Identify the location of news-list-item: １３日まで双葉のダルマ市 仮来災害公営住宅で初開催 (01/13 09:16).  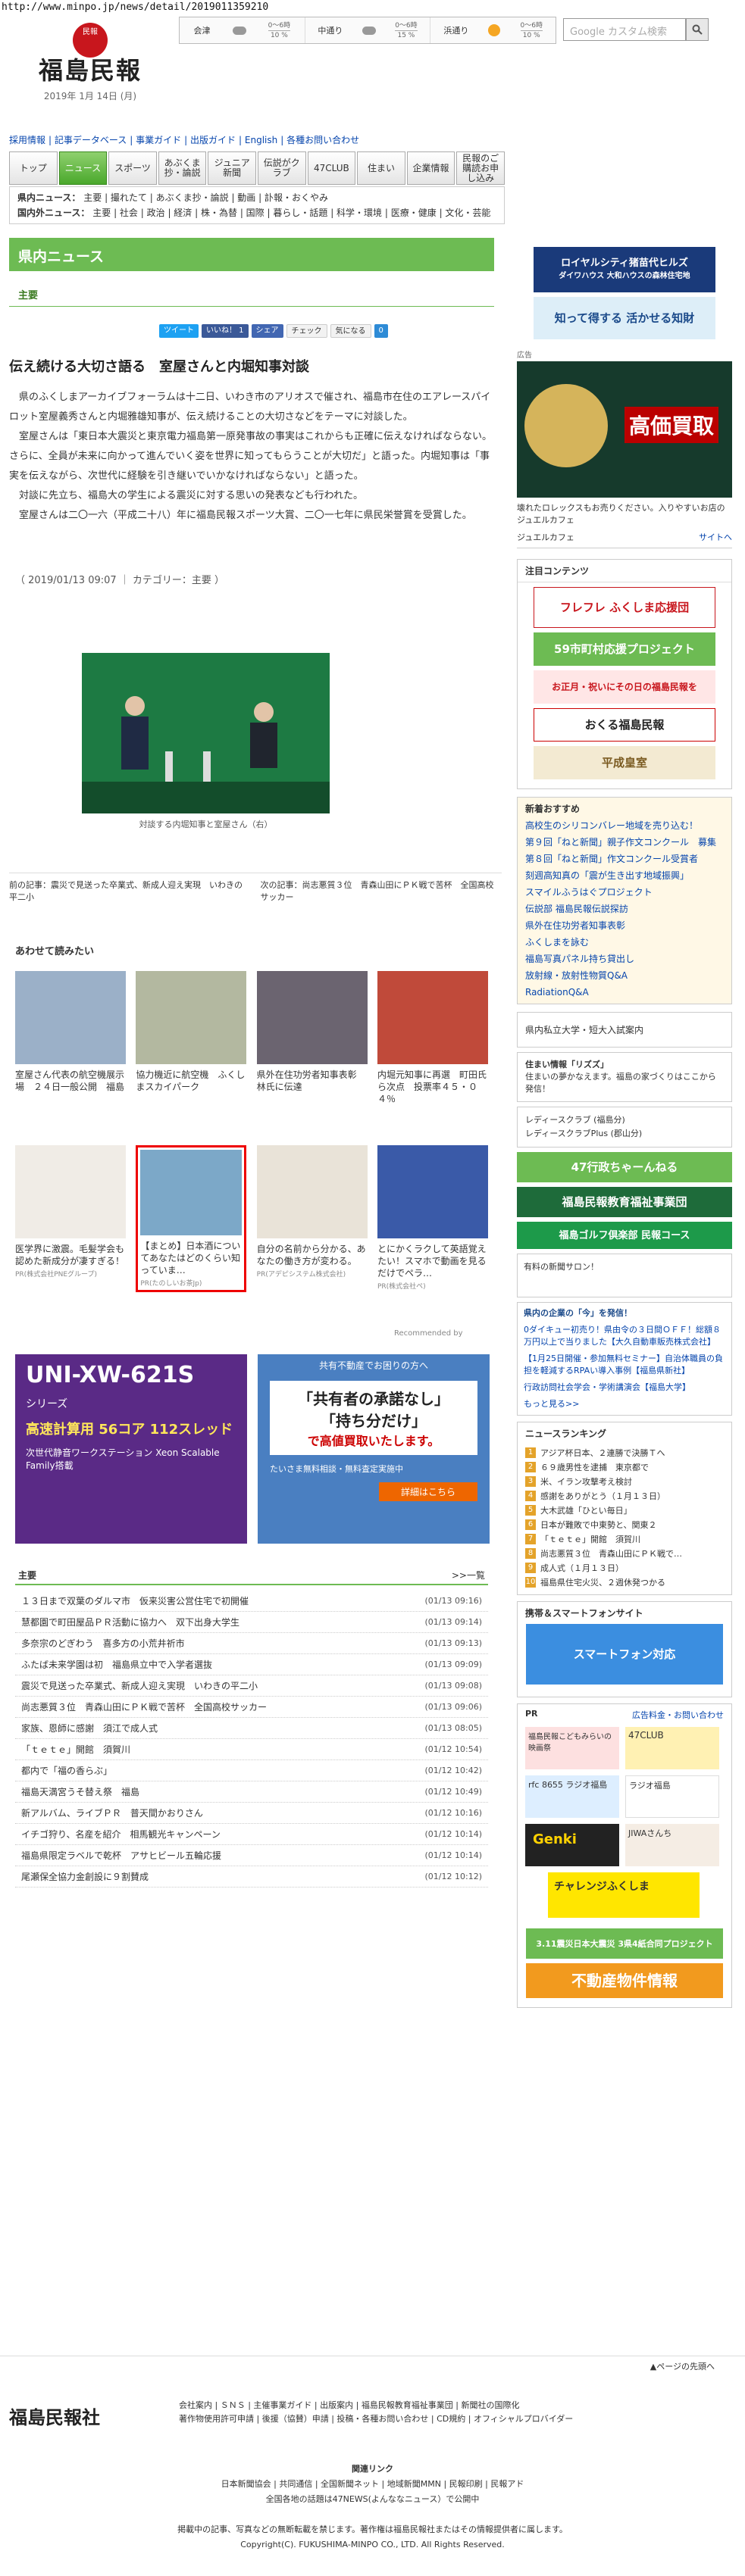
(251, 1601).